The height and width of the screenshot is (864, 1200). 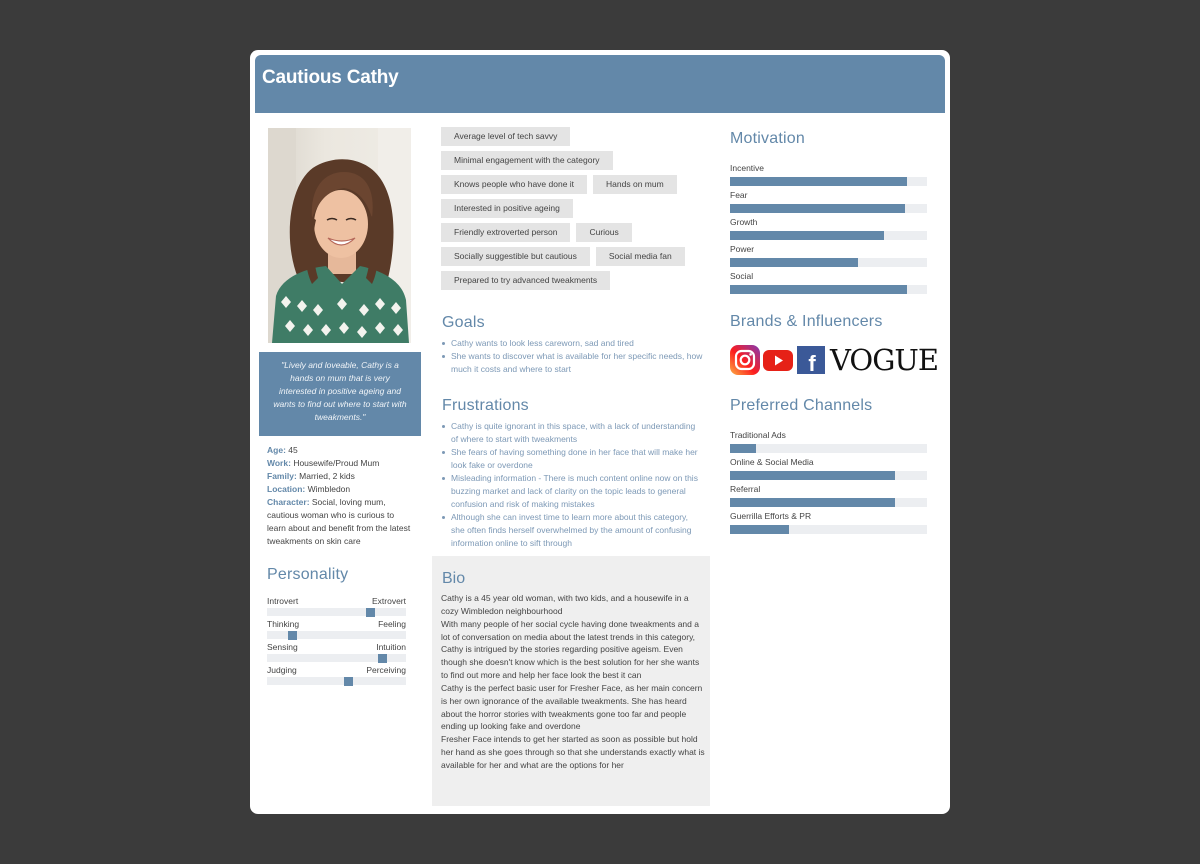 I want to click on motivation-bar-social: Social, so click(x=828, y=284).